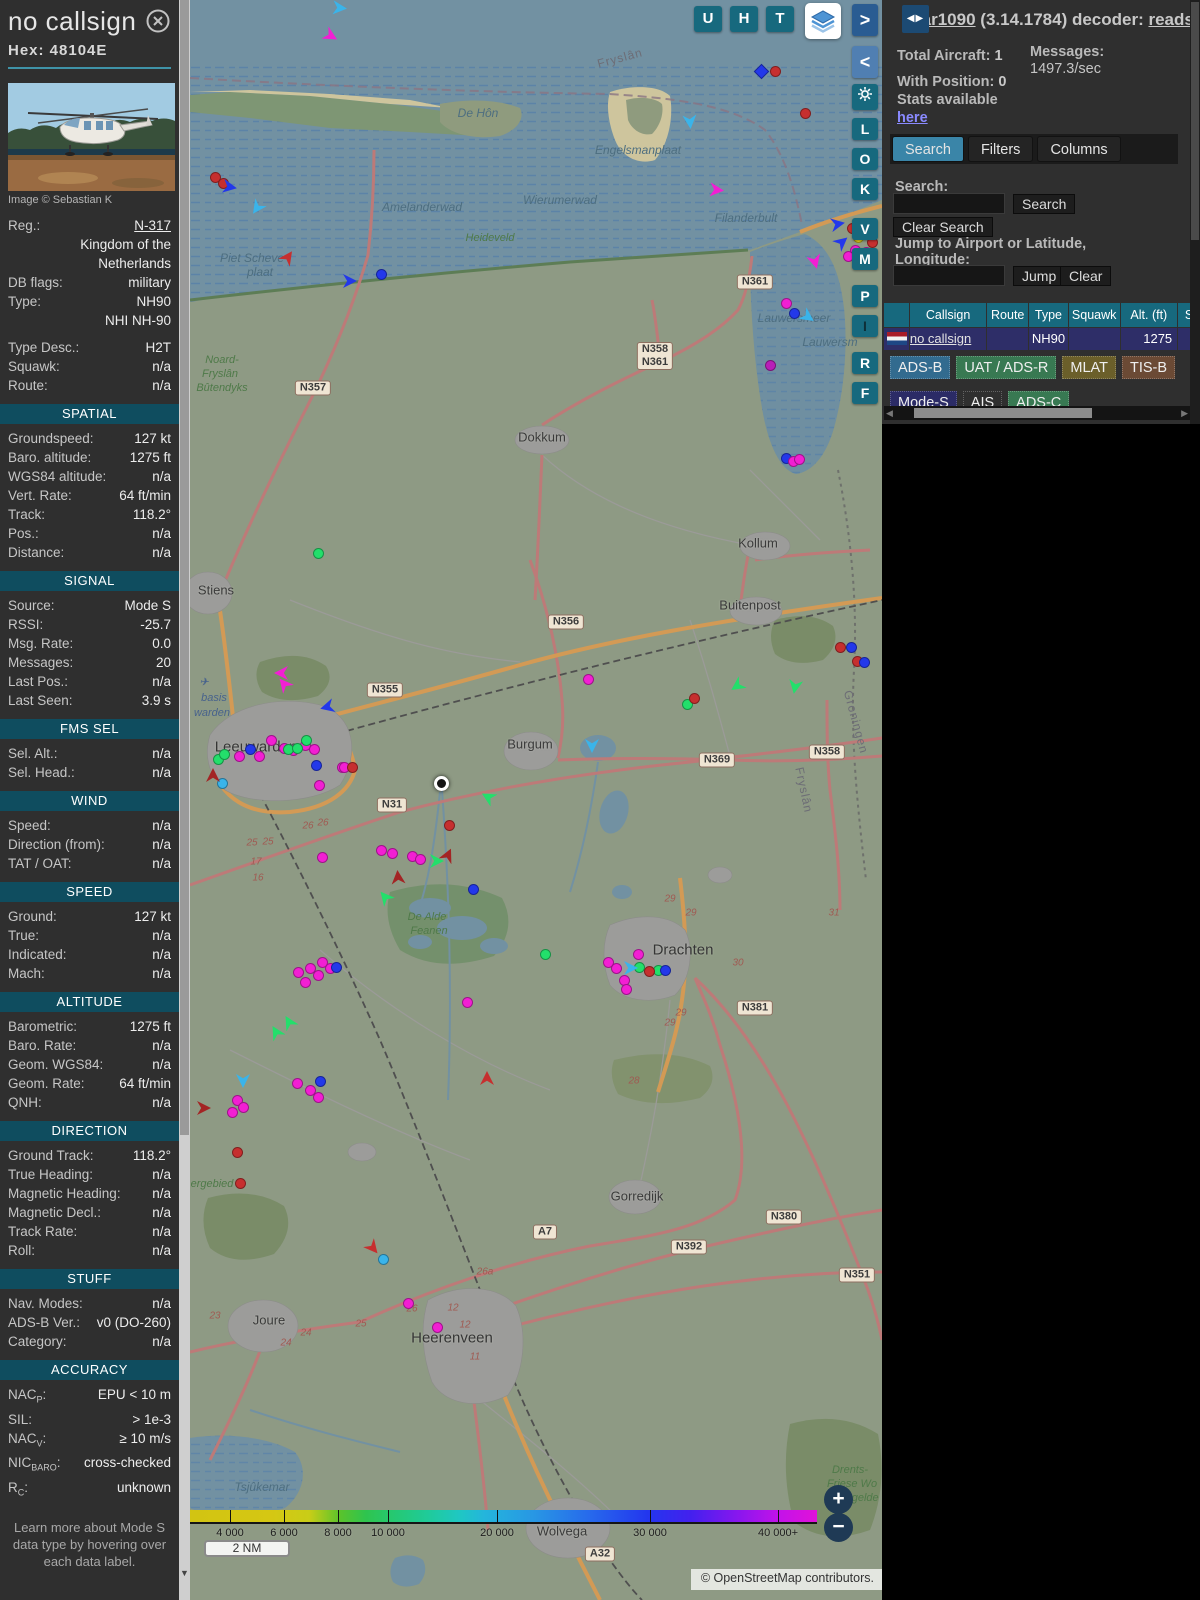 The image size is (1200, 1600). I want to click on scroll-left-icon: ◀, so click(889, 413).